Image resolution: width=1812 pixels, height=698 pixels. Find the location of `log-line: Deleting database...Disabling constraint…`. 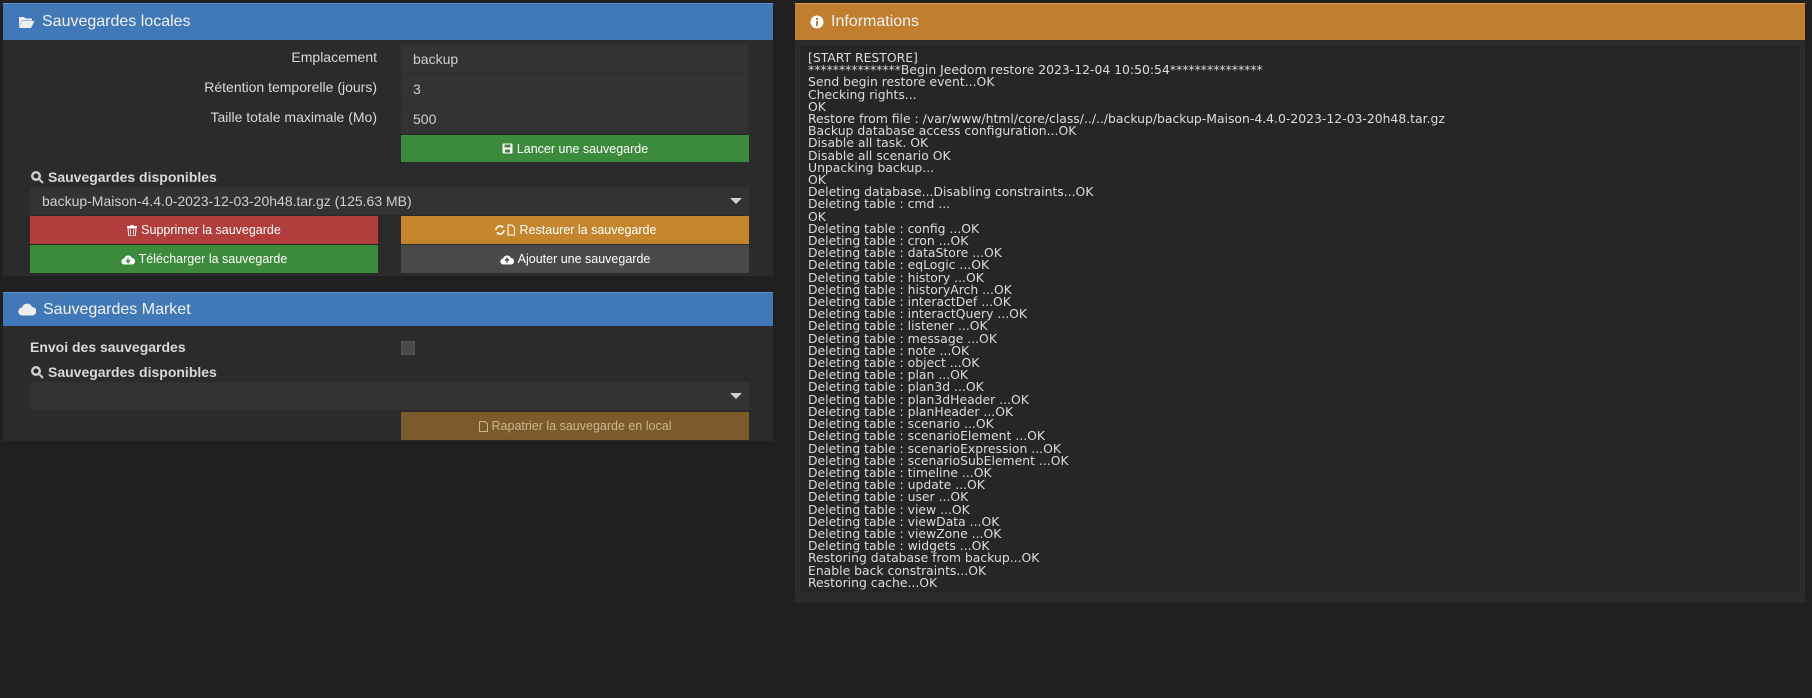

log-line: Deleting database...Disabling constraint… is located at coordinates (951, 192).